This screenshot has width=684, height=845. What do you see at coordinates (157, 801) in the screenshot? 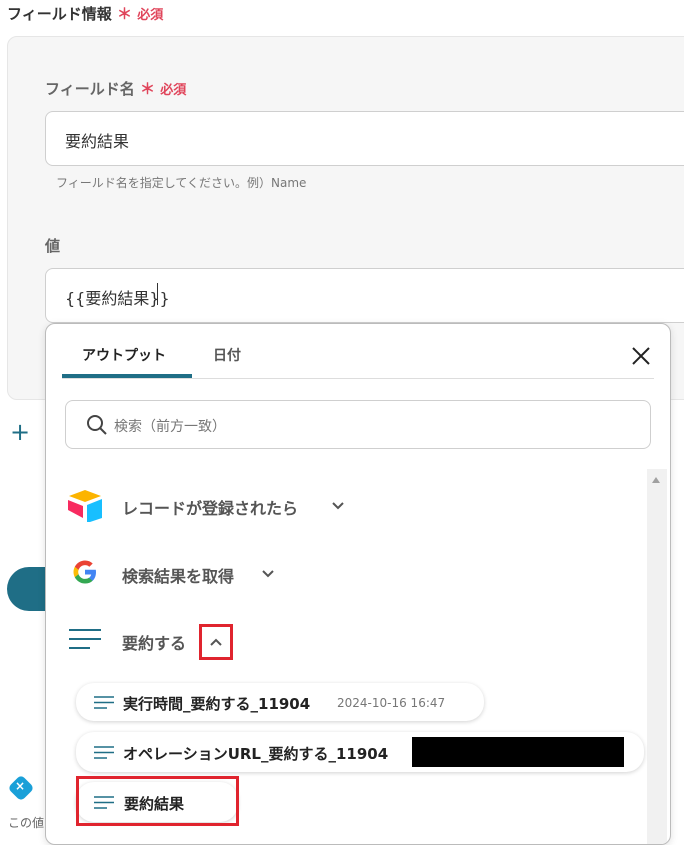
I see `highlight-box` at bounding box center [157, 801].